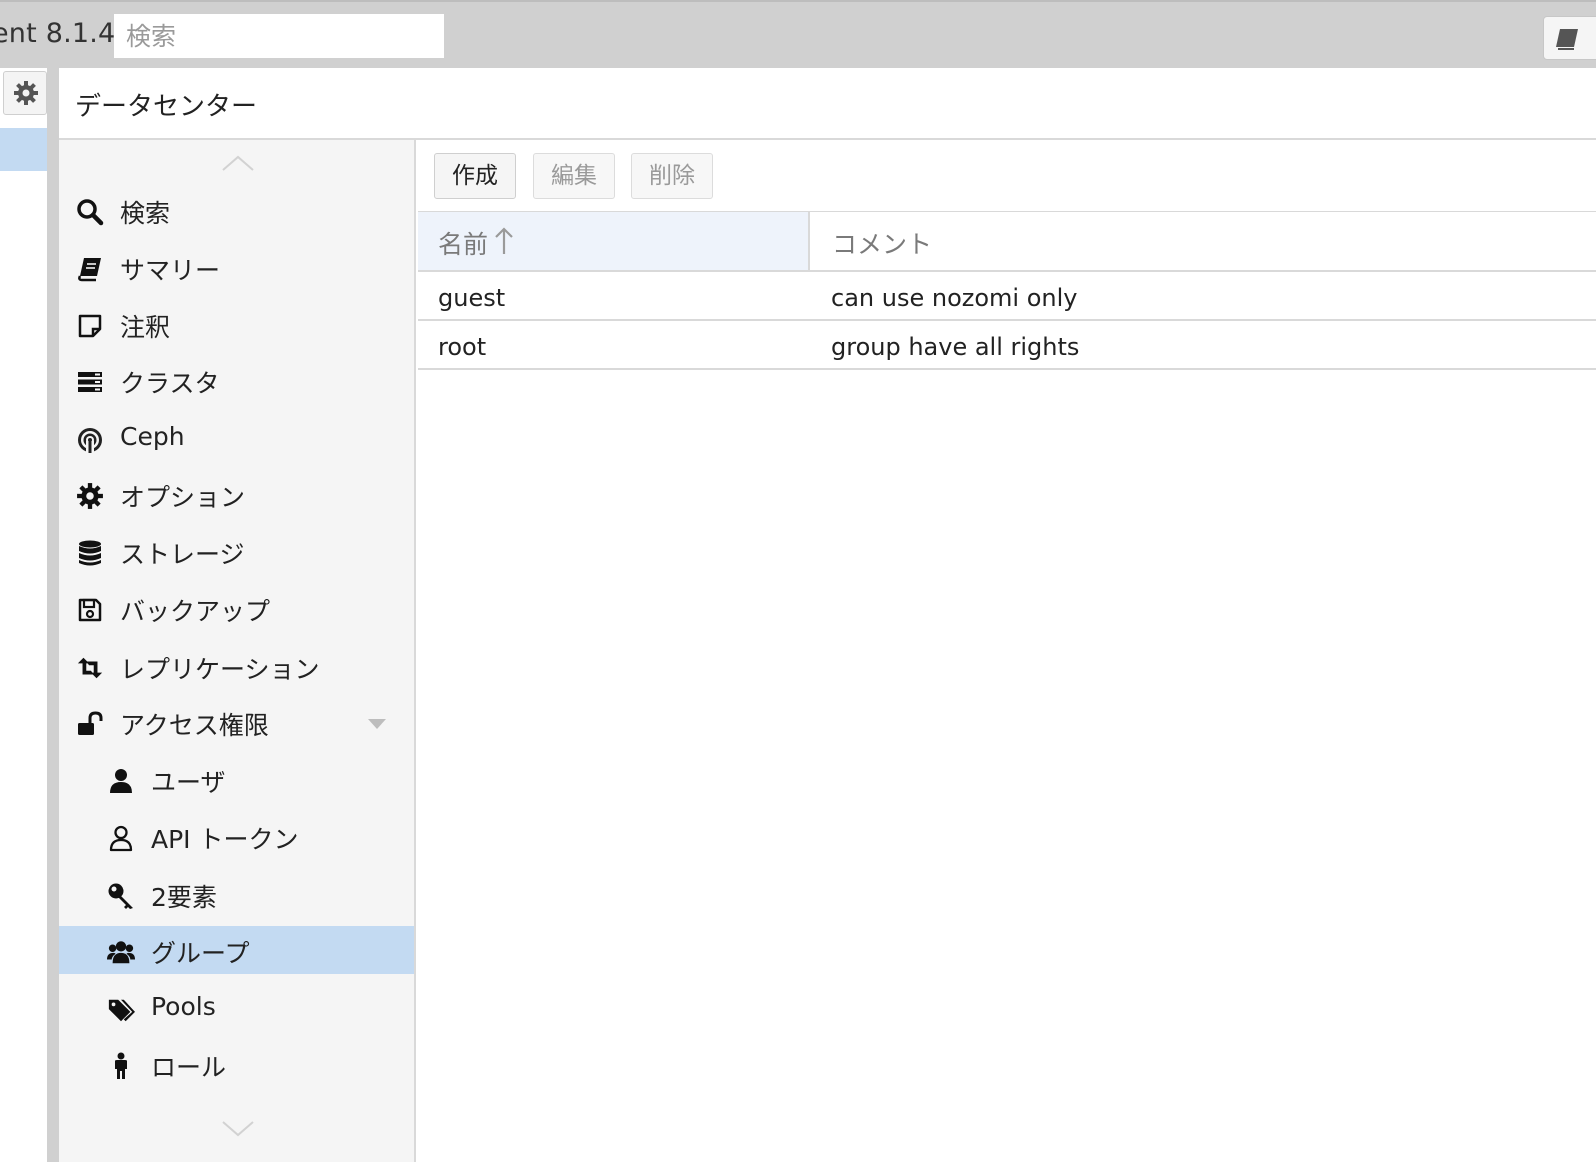 The image size is (1596, 1162). I want to click on note-icon, so click(90, 326).